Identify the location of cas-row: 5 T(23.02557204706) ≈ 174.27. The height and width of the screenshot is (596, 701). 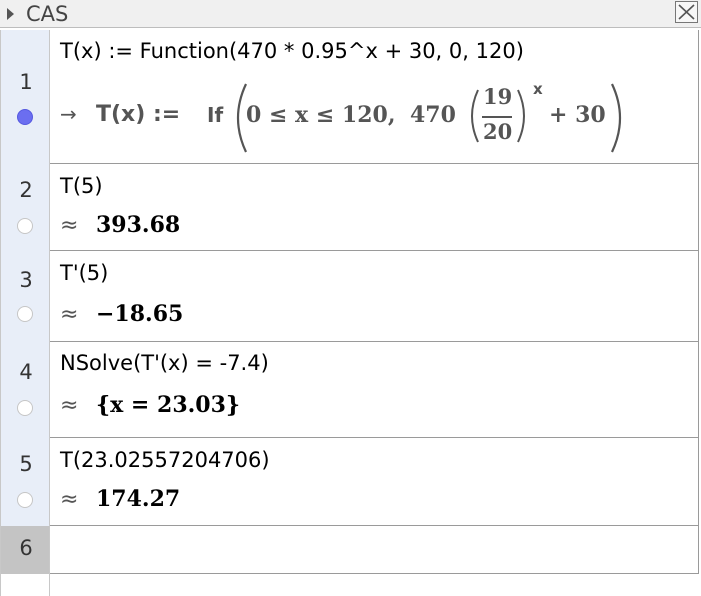
(350, 482).